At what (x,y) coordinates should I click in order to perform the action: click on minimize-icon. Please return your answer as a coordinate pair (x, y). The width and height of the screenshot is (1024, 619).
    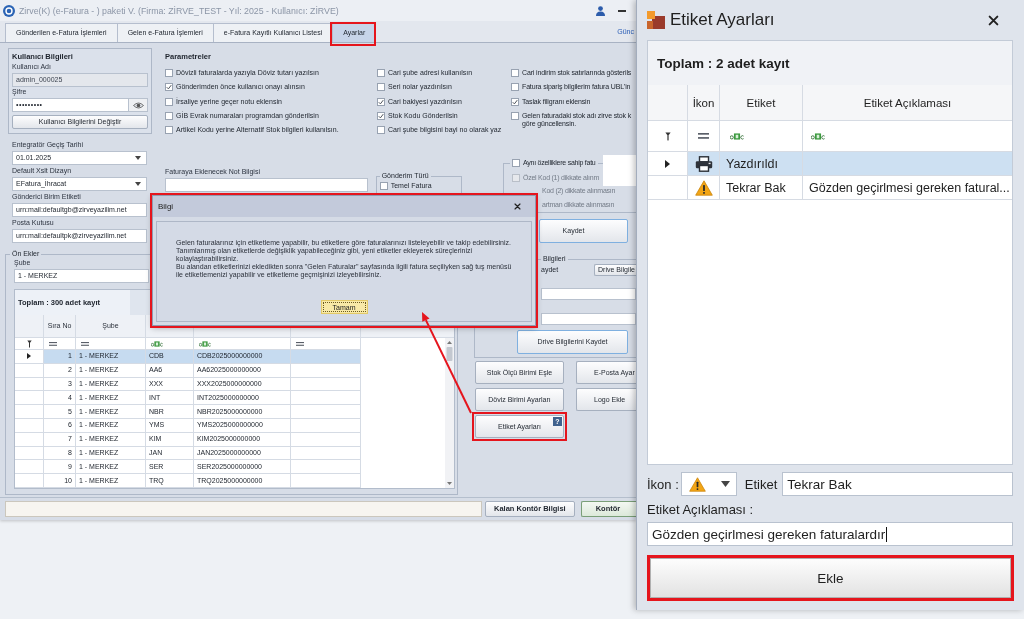
    Looking at the image, I should click on (622, 10).